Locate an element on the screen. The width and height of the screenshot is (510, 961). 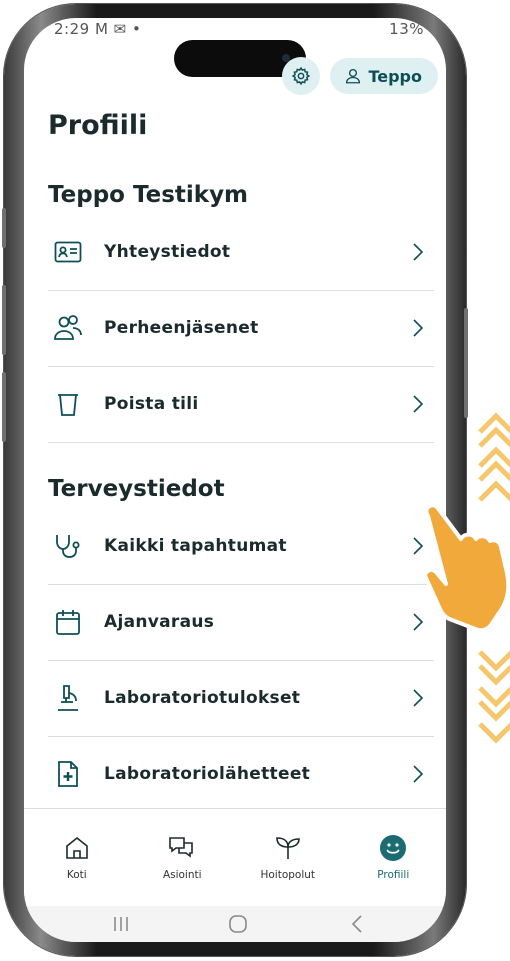
nav-item-hoitopolut: Hoitopolut is located at coordinates (288, 858).